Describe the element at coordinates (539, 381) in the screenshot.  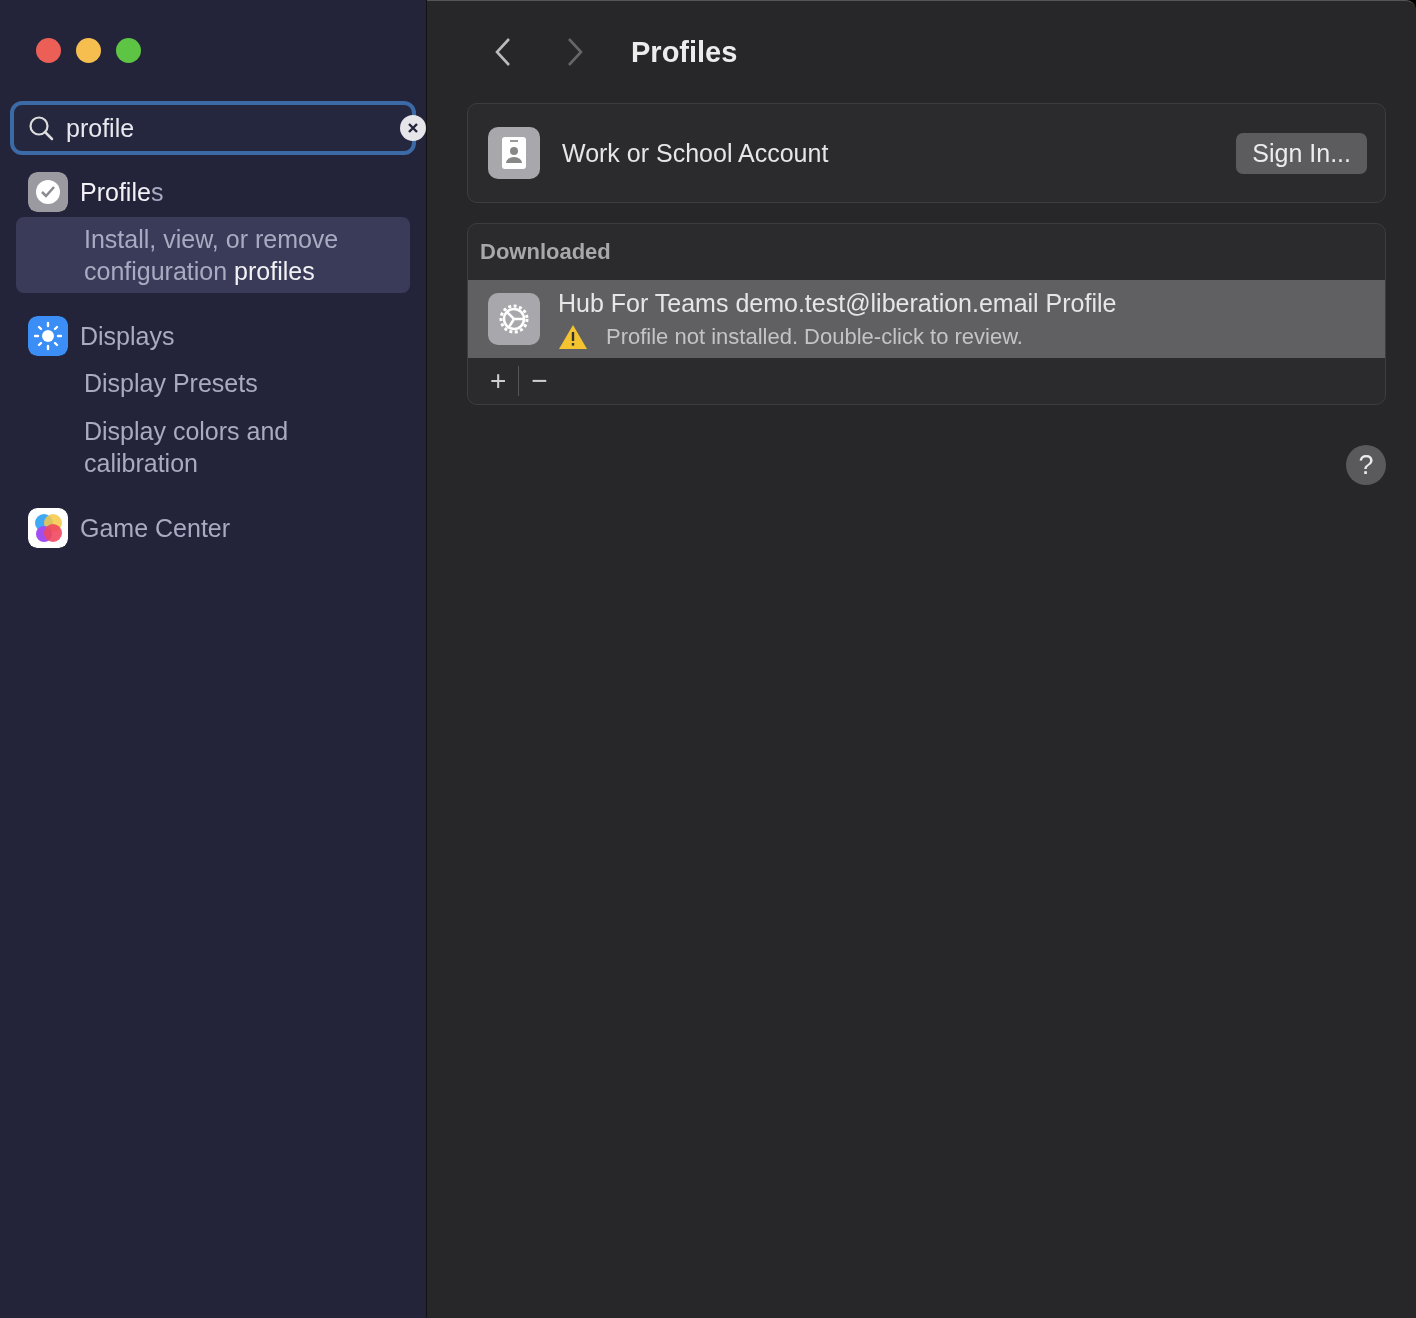
I see `remove-button: −` at that location.